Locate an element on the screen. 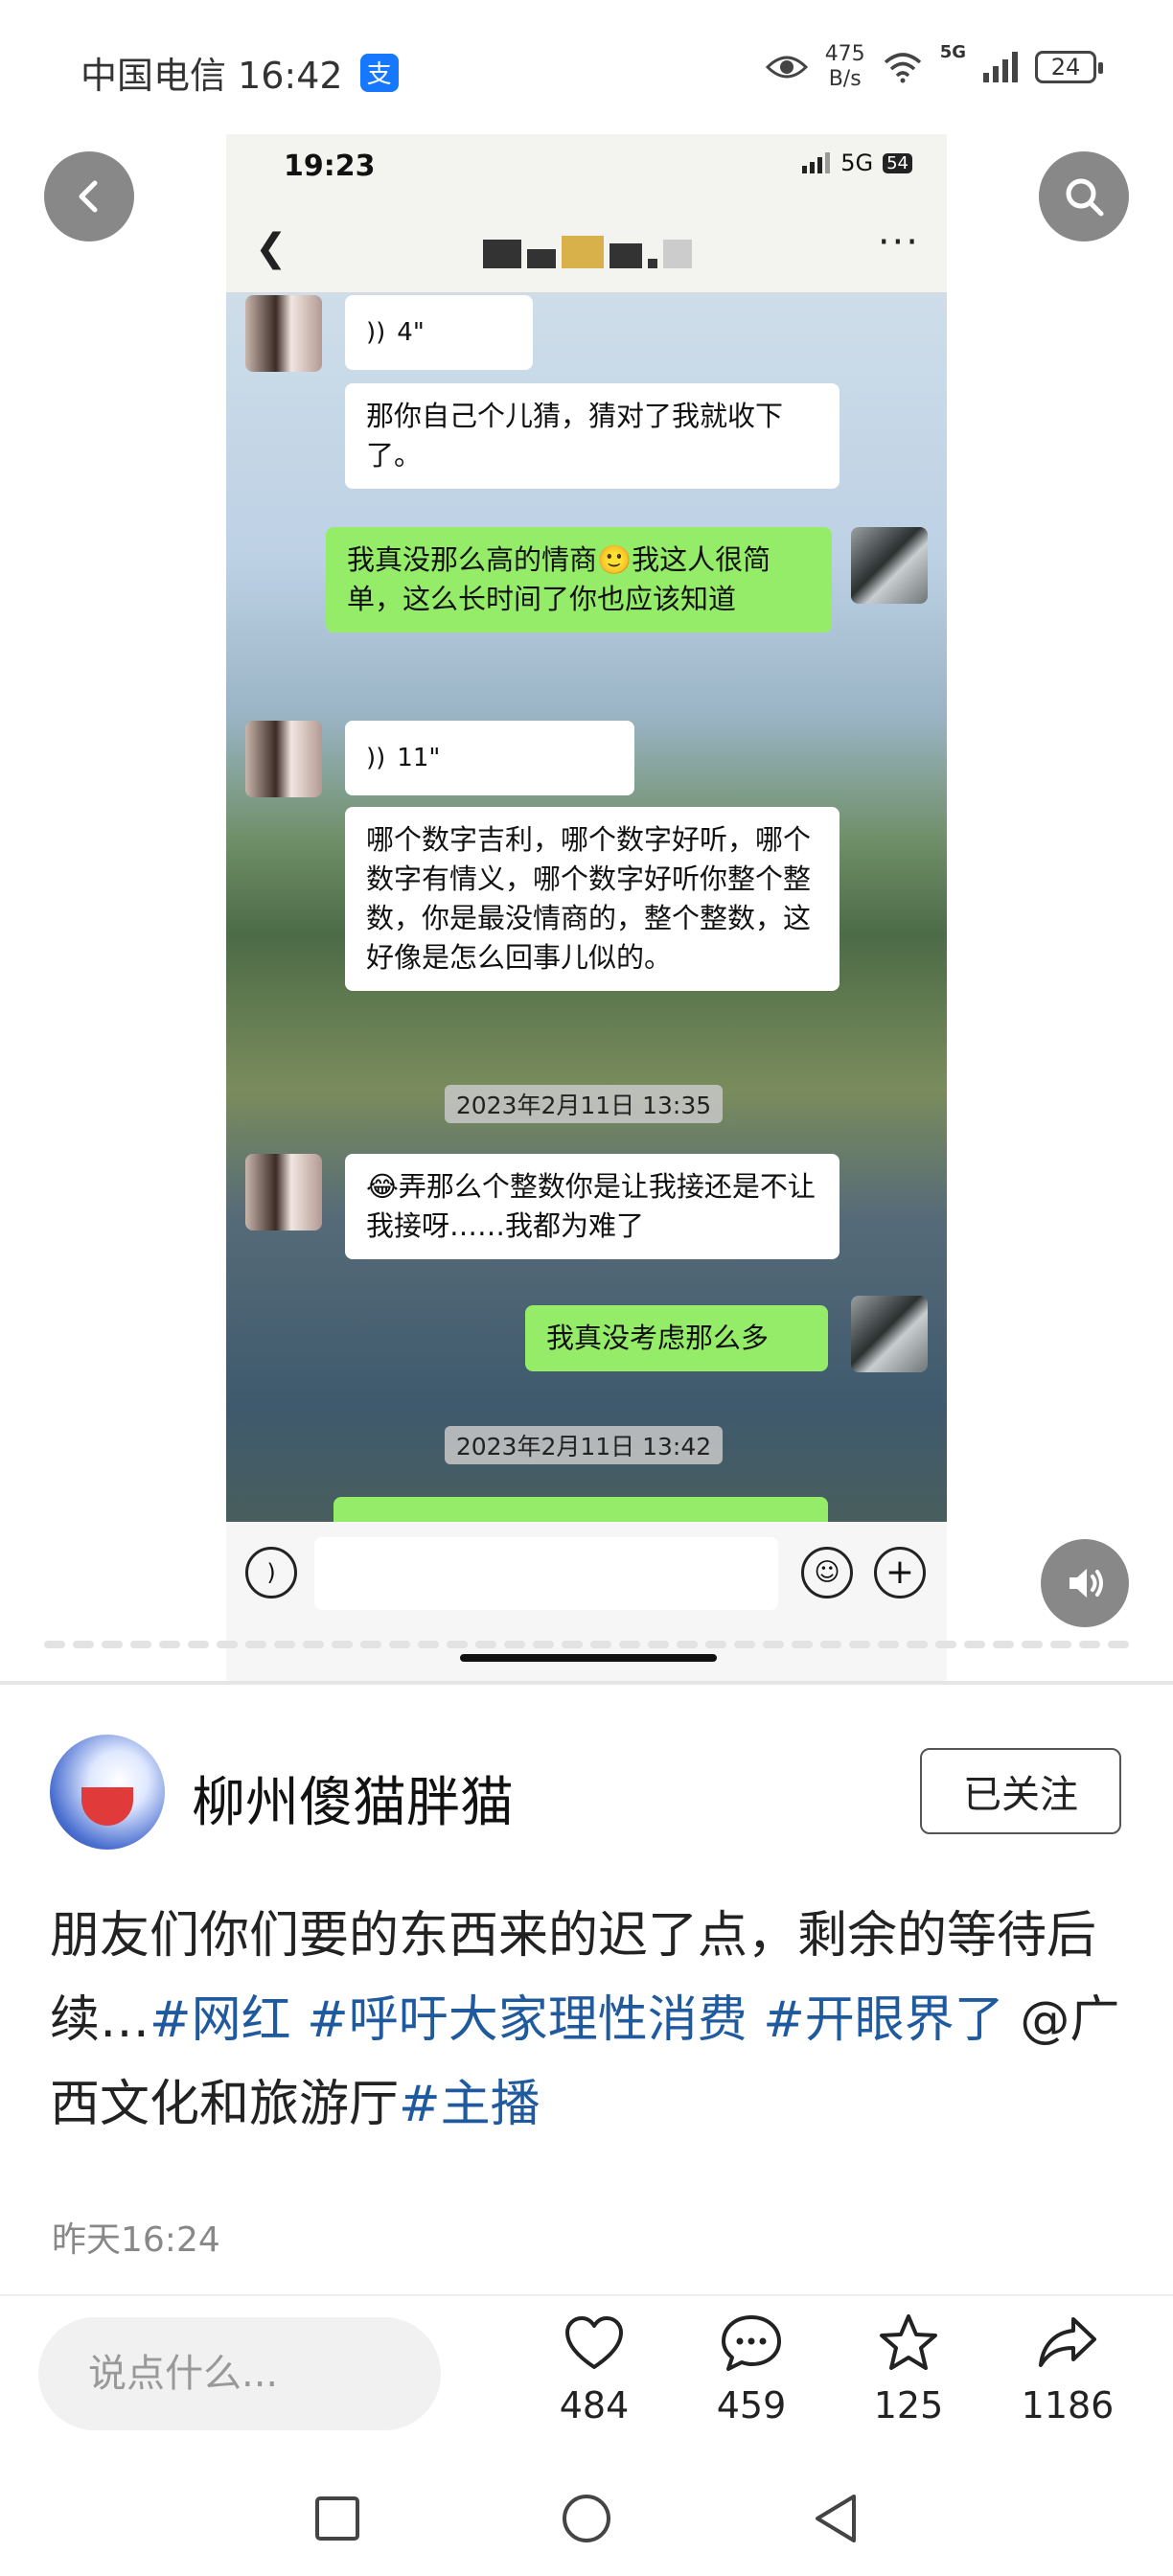 Image resolution: width=1173 pixels, height=2576 pixels. back-button is located at coordinates (89, 196).